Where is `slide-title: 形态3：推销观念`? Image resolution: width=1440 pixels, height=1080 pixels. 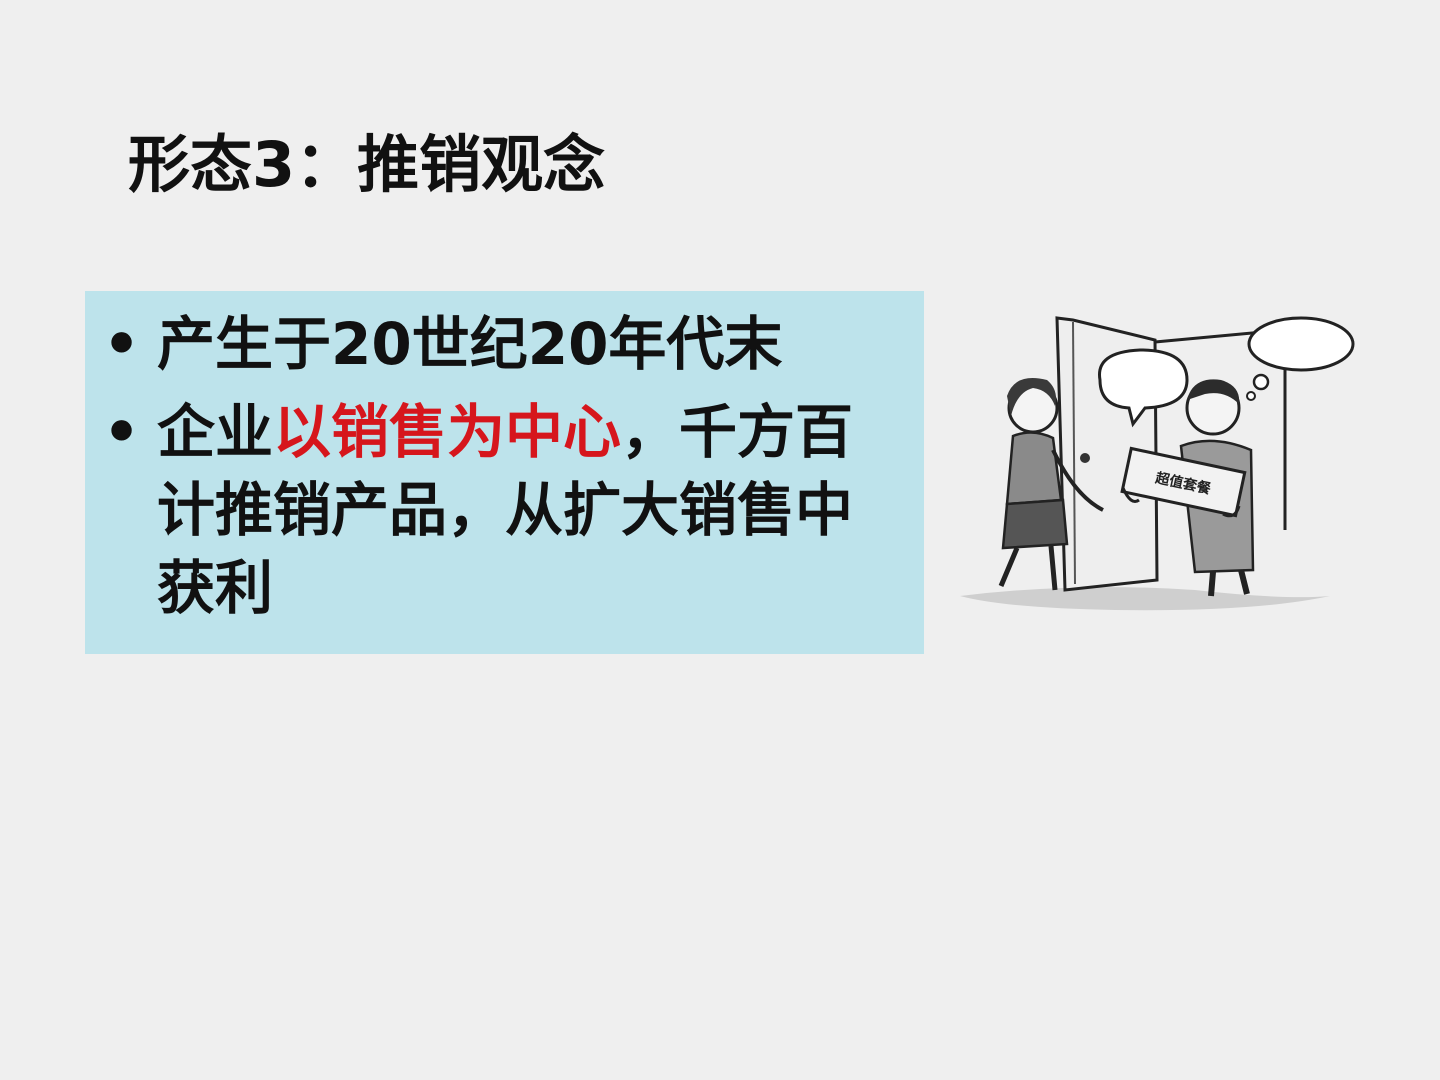 slide-title: 形态3：推销观念 is located at coordinates (367, 164).